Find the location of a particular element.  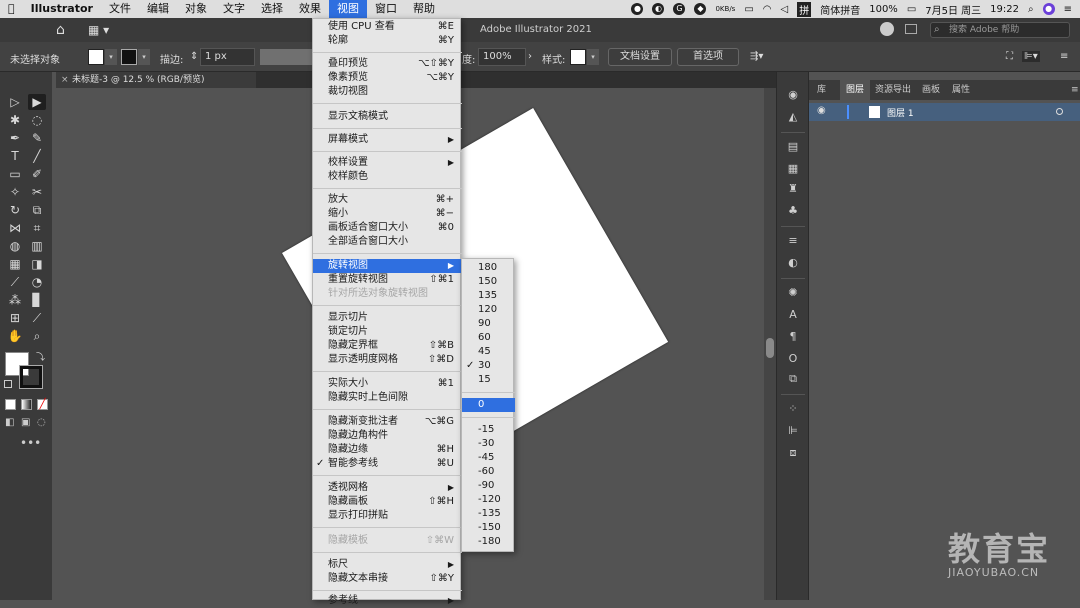

color-guide-icon: ◭ is located at coordinates (793, 117).